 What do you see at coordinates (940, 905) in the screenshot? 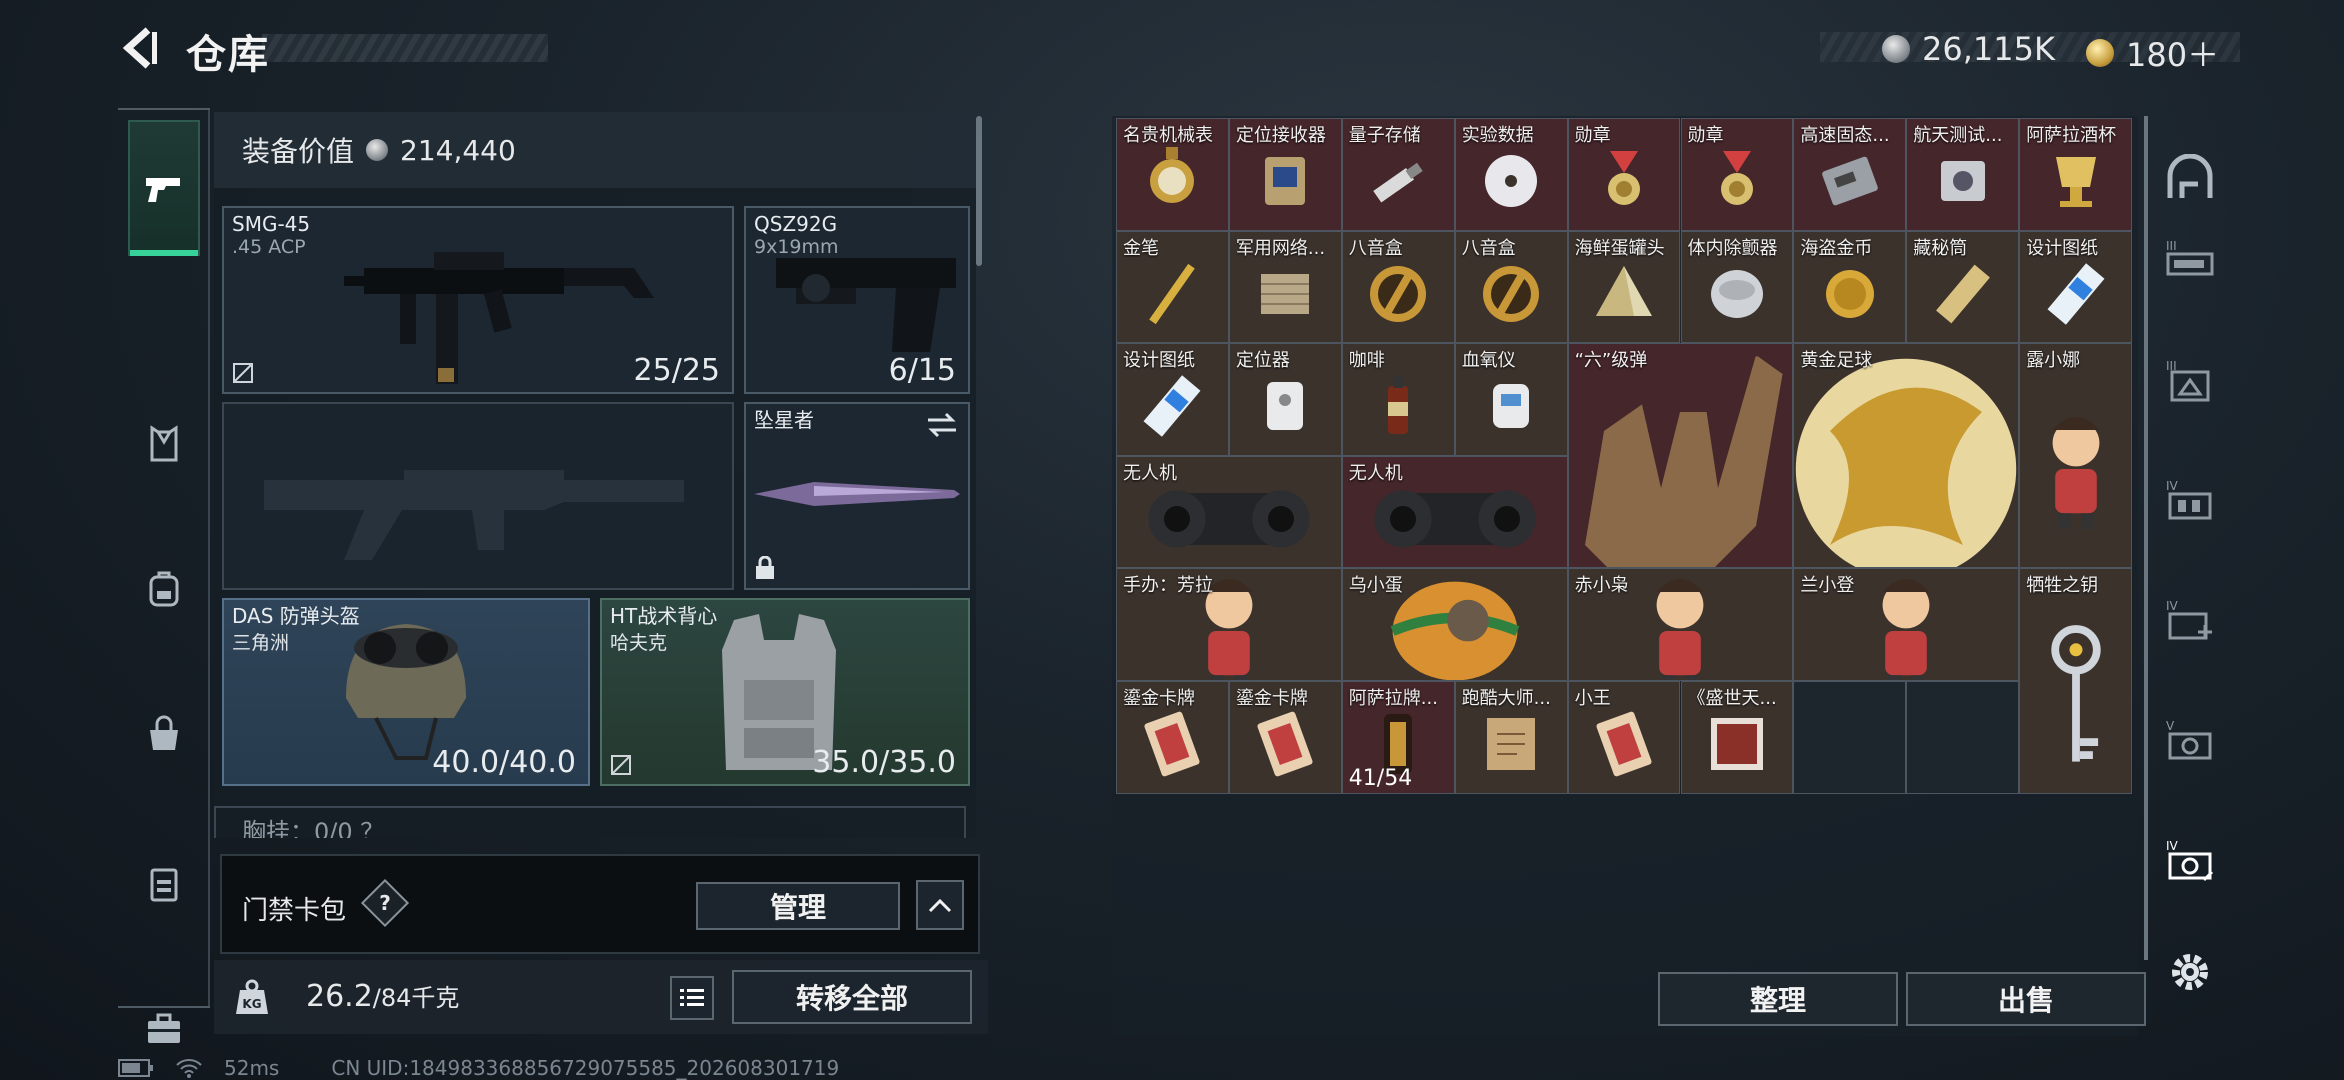
I see `collapse-button` at bounding box center [940, 905].